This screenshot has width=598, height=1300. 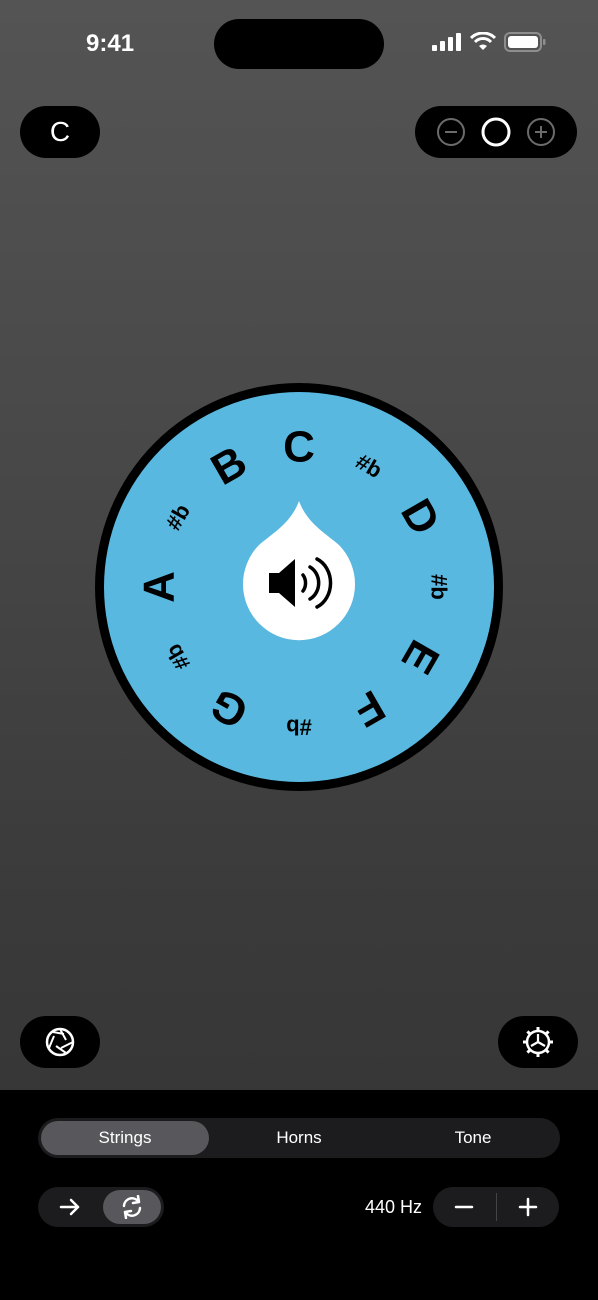 I want to click on status-icons, so click(x=489, y=42).